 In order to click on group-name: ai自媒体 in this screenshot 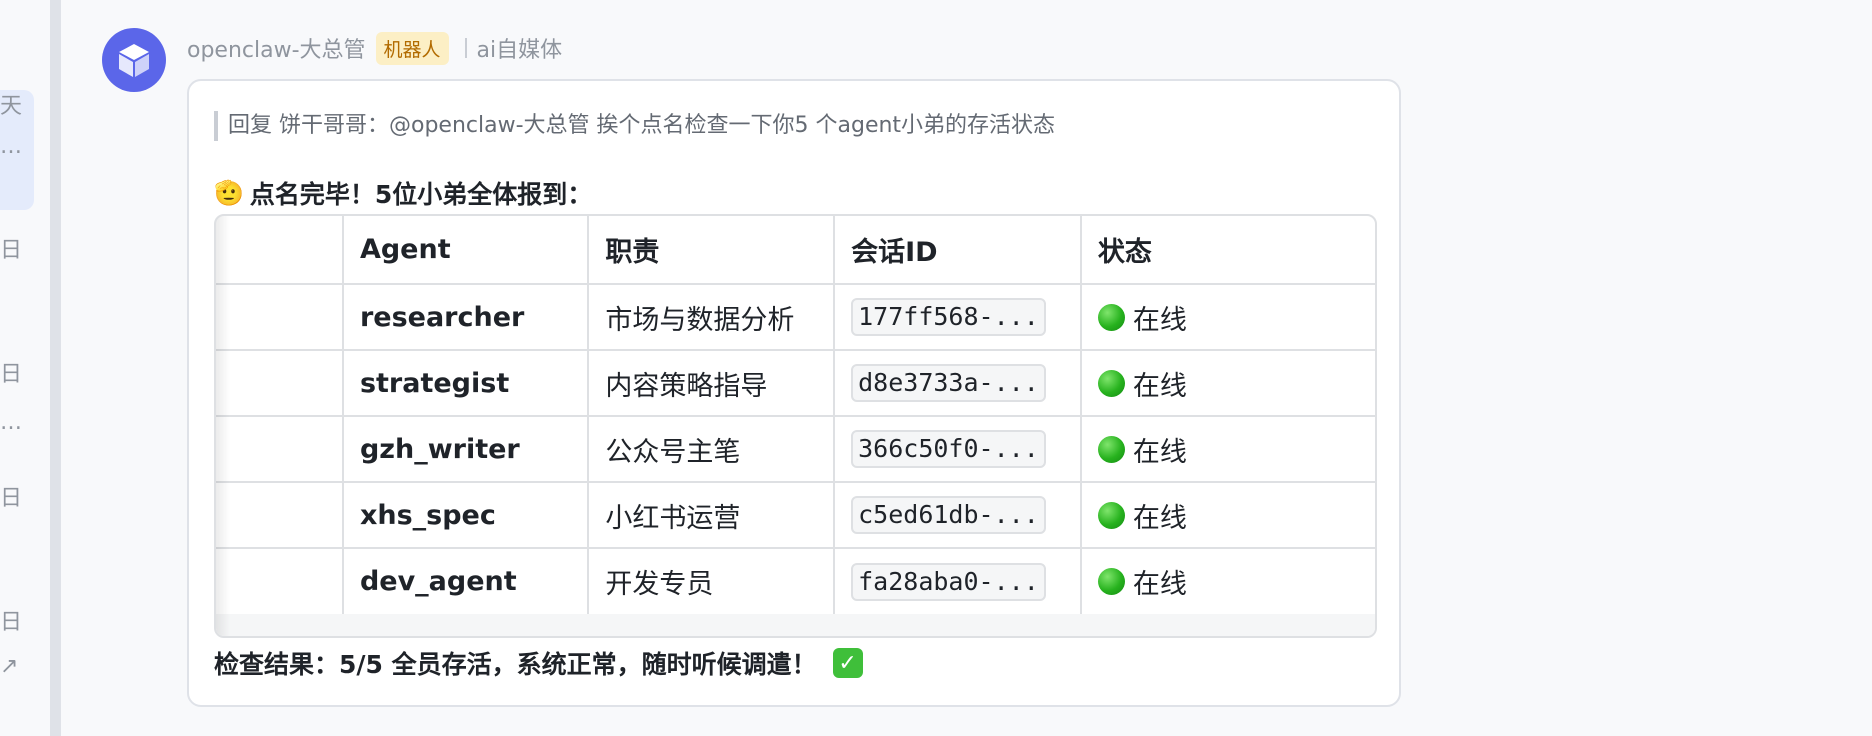, I will do `click(520, 48)`.